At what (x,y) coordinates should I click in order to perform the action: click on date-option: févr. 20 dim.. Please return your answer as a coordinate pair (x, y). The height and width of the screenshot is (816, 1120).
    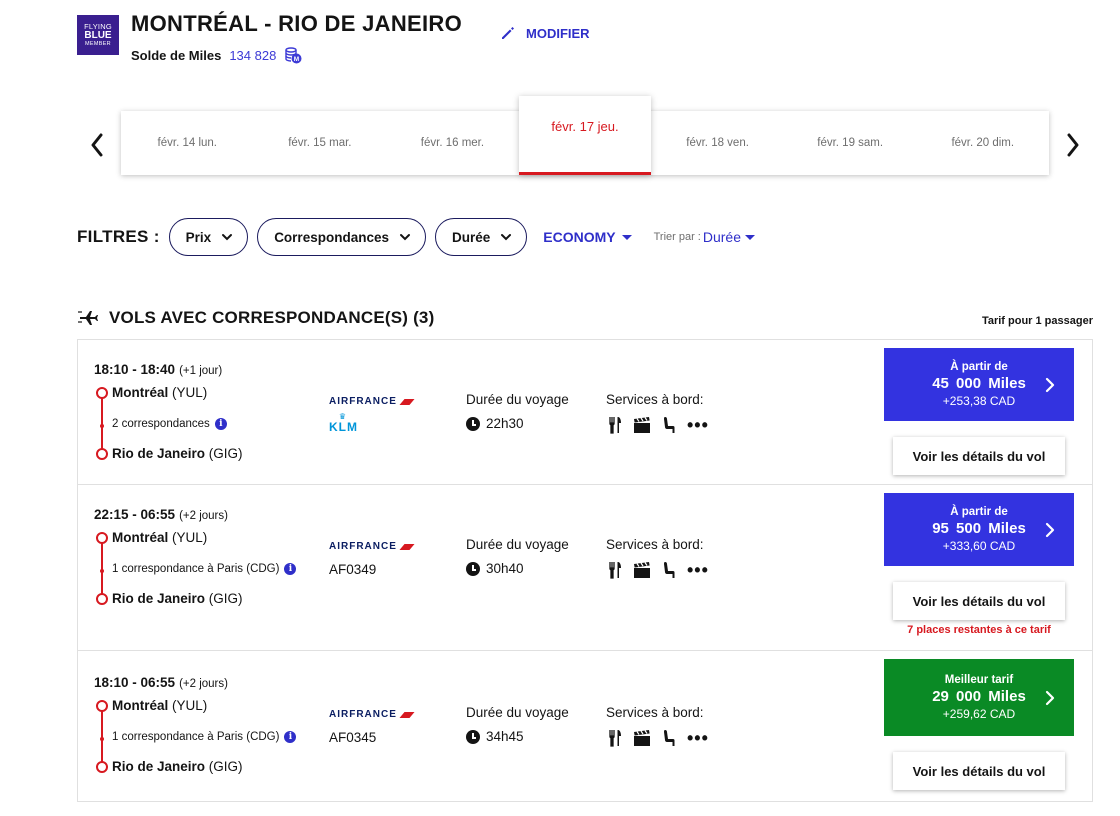
    Looking at the image, I should click on (982, 143).